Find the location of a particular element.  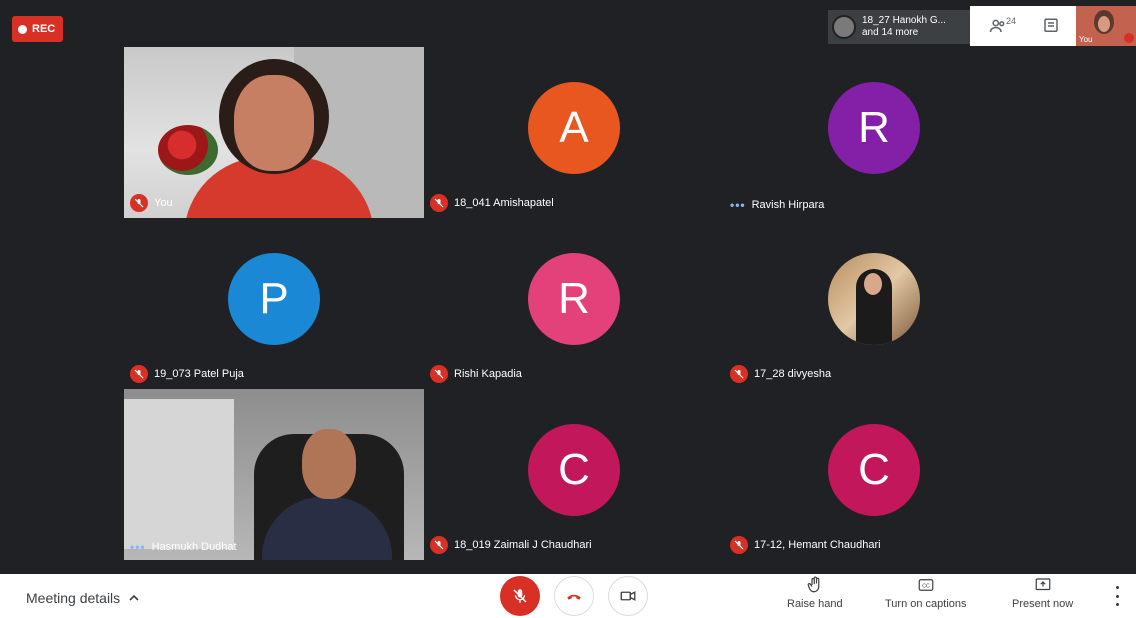

participant-name: Rishi Kapadia is located at coordinates (488, 374).